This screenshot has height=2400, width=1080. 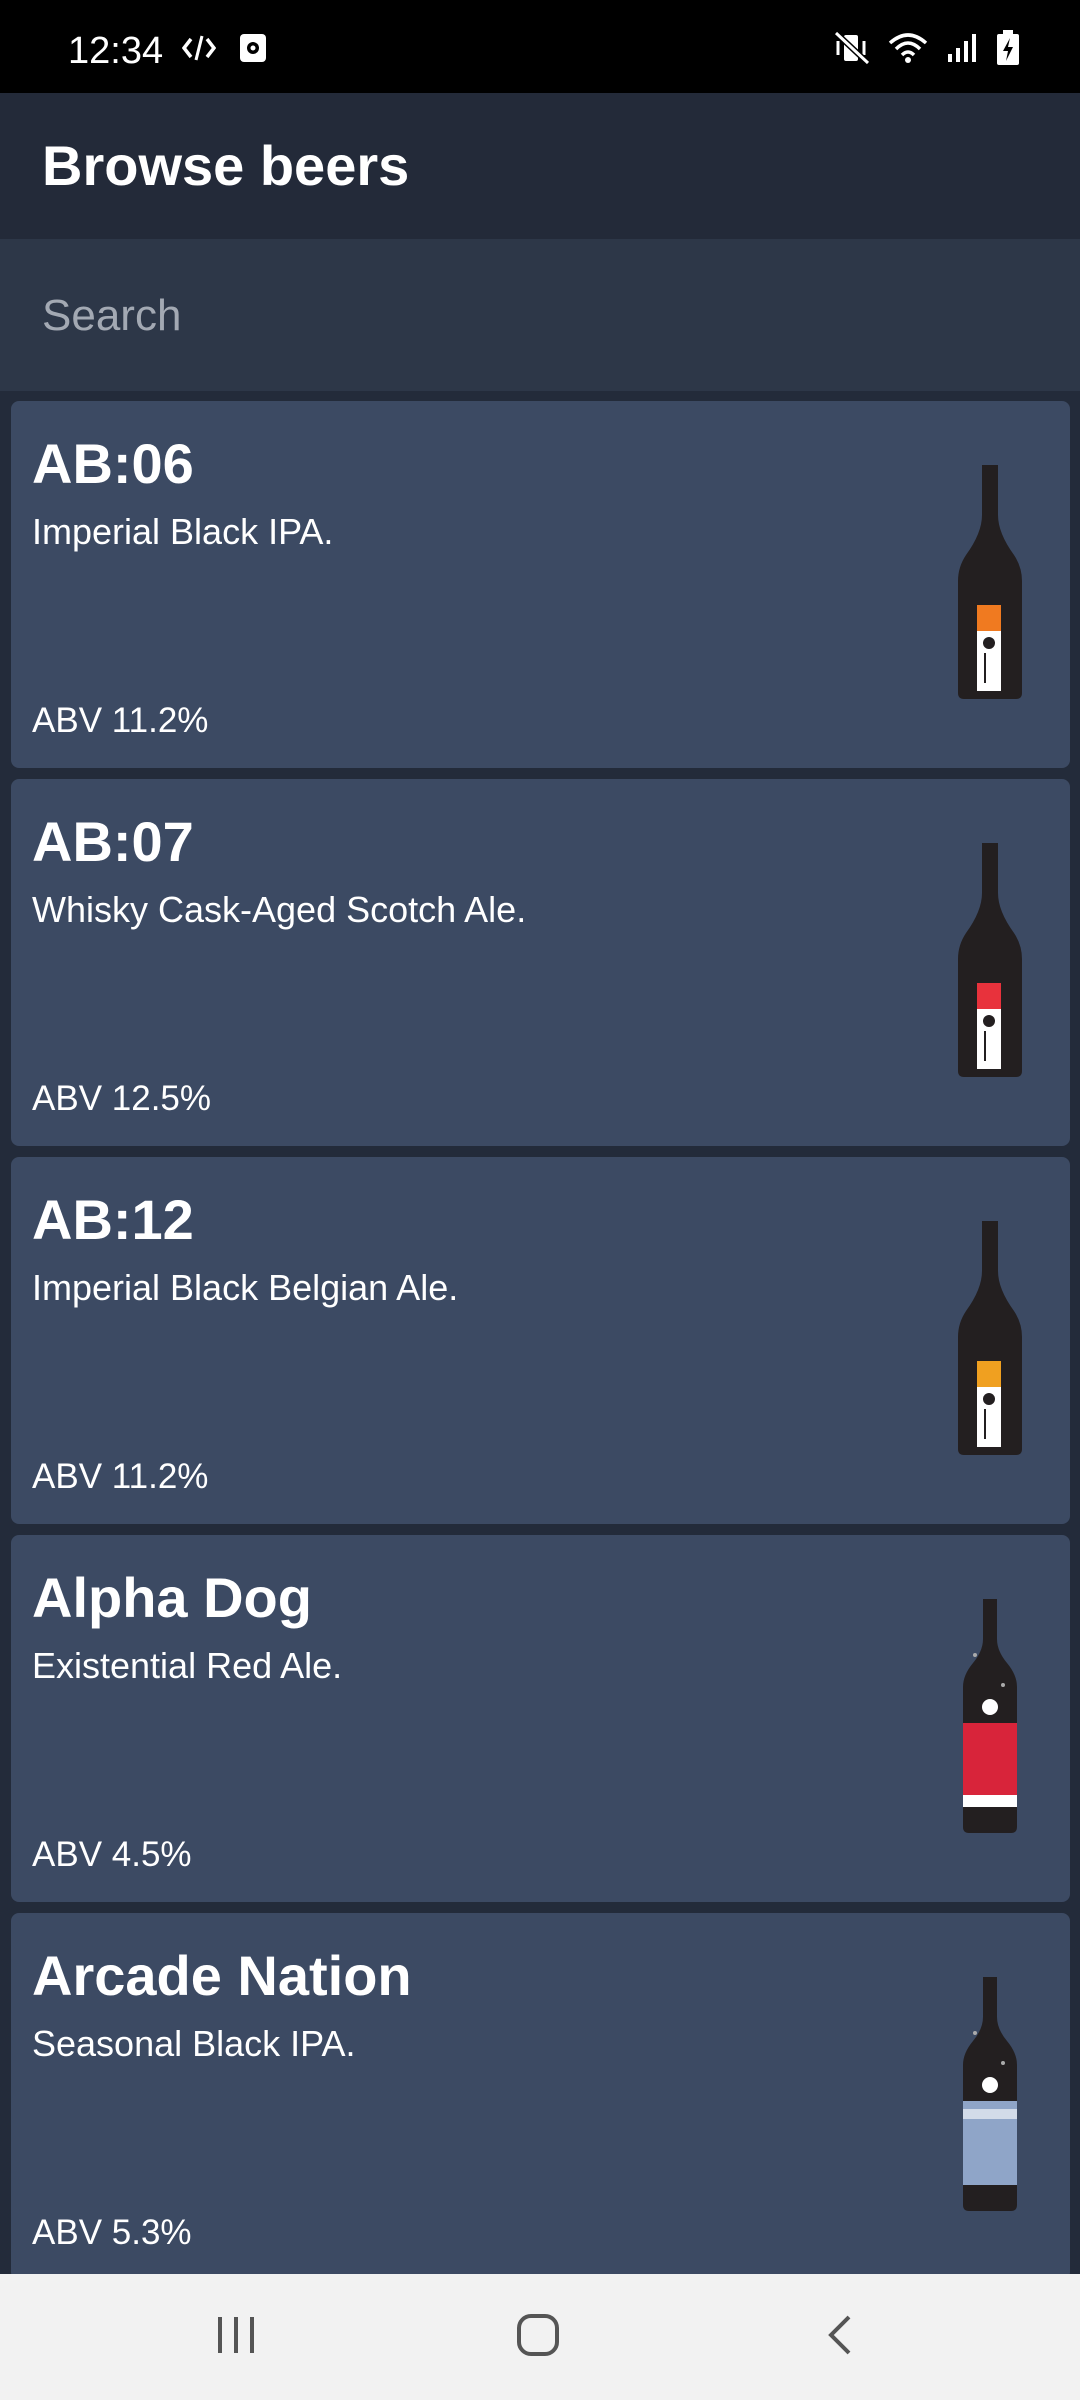 What do you see at coordinates (540, 584) in the screenshot?
I see `beer-card: AB:06 Imperial Black IPA. ABV 11.2%` at bounding box center [540, 584].